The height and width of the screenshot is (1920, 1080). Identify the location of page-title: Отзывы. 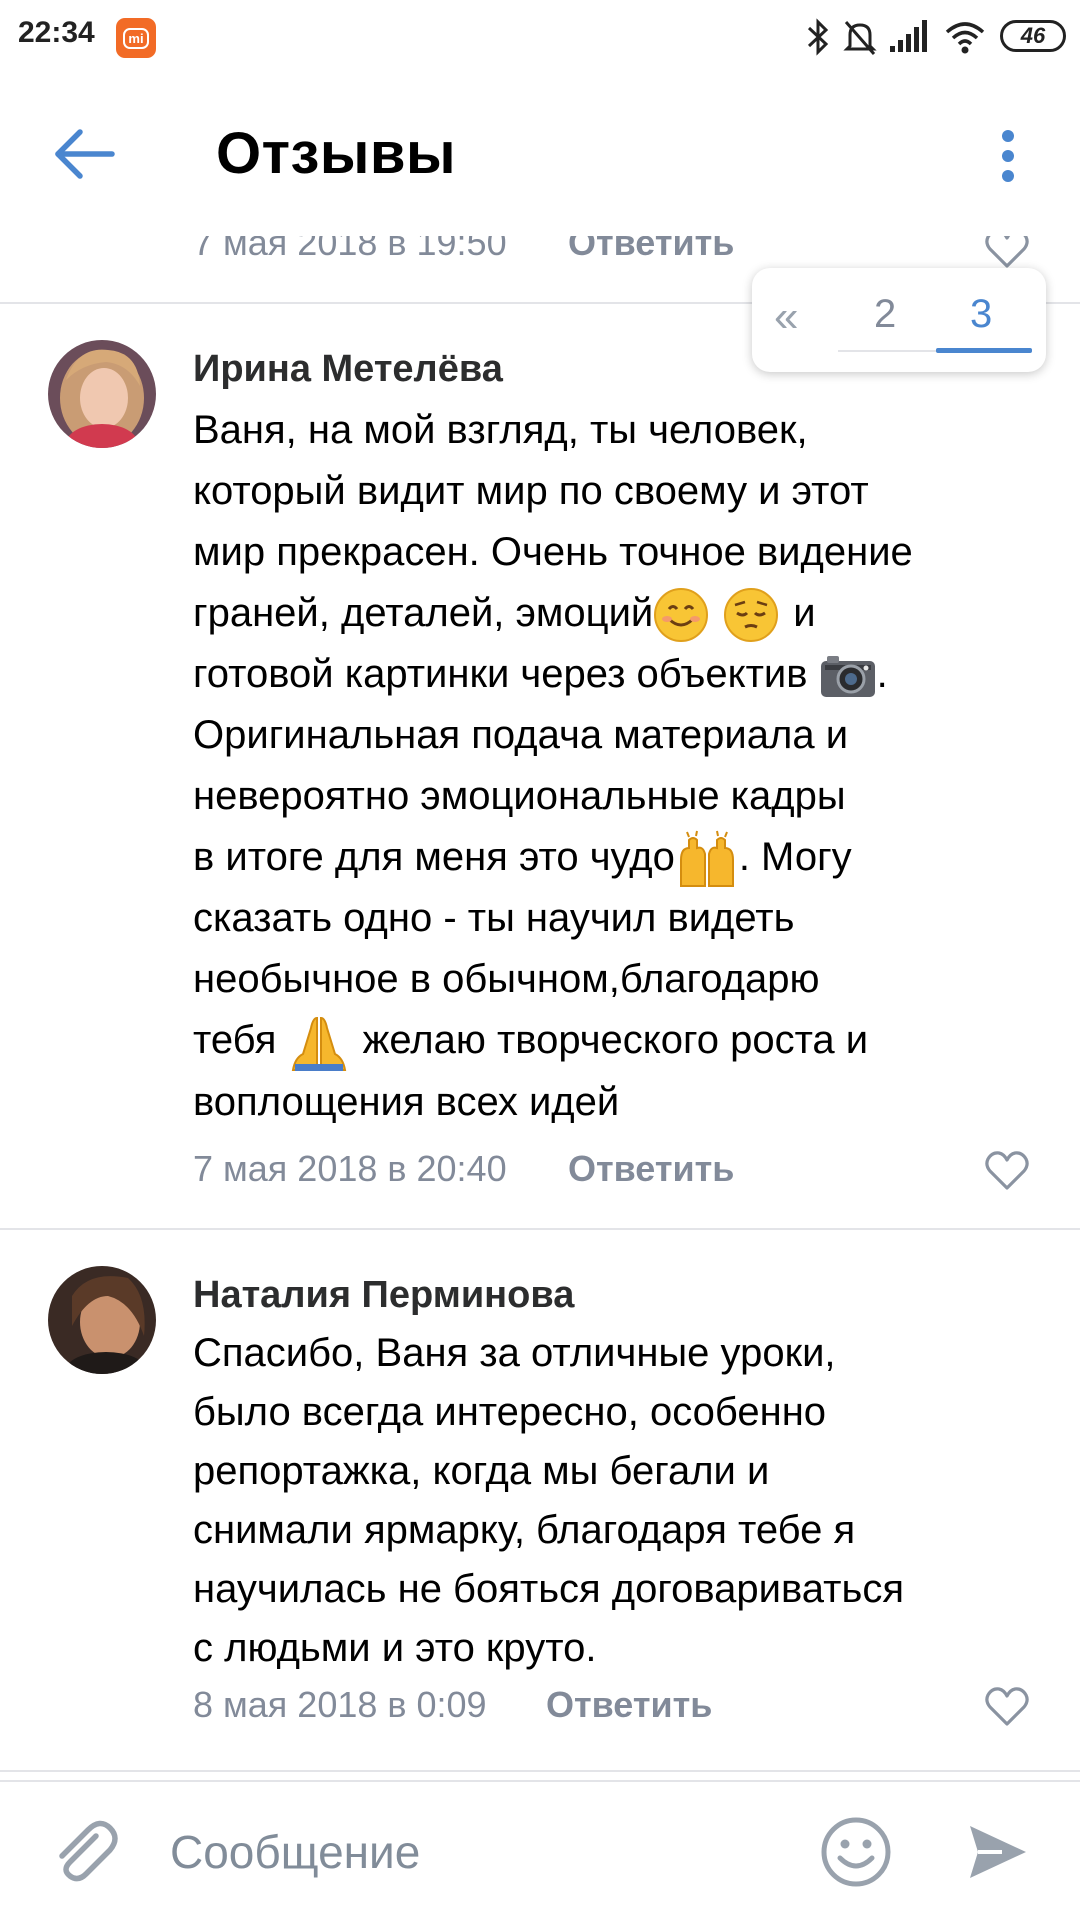
(336, 153).